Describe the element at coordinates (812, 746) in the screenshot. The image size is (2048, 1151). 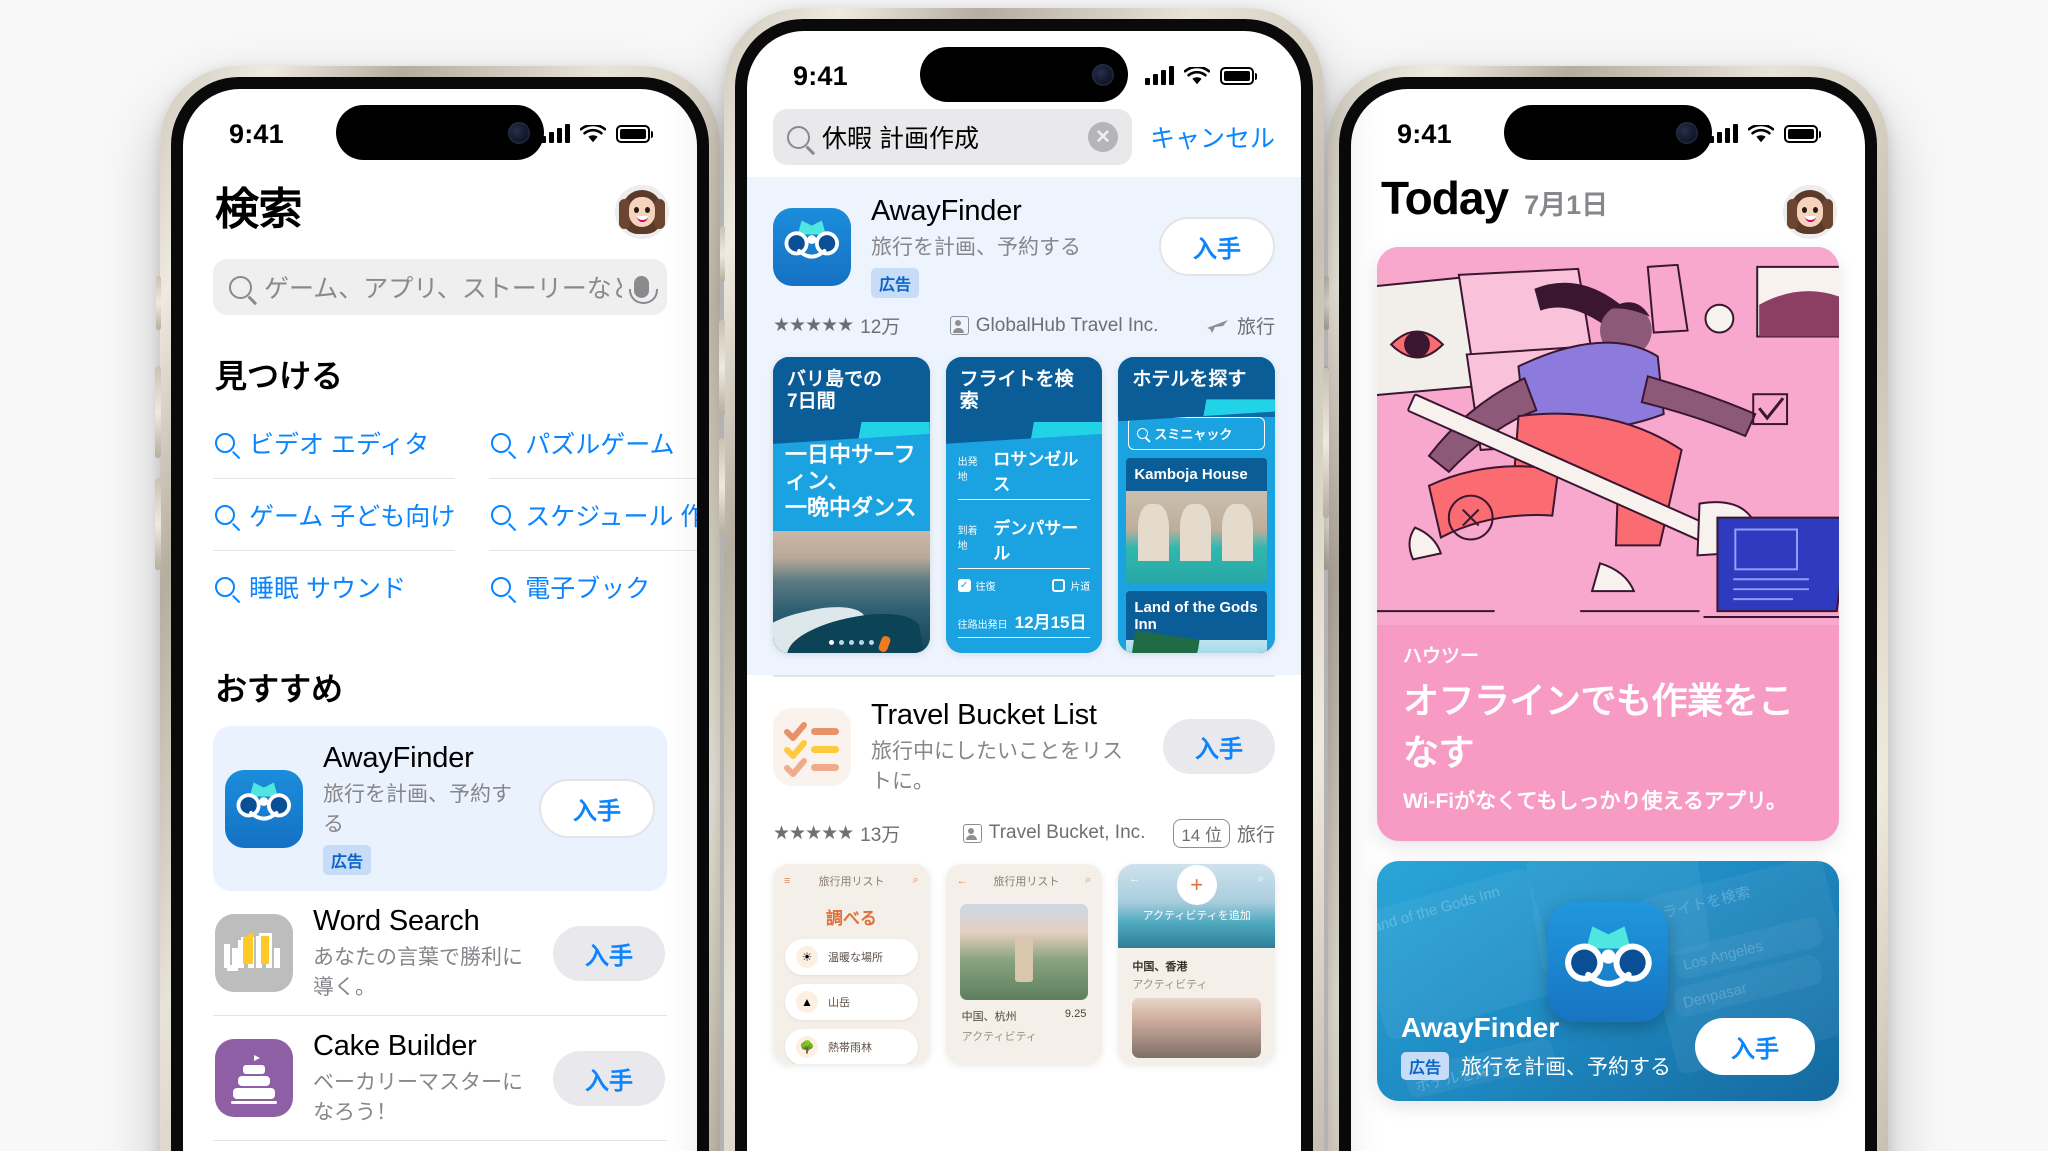
I see `checklist-icon` at that location.